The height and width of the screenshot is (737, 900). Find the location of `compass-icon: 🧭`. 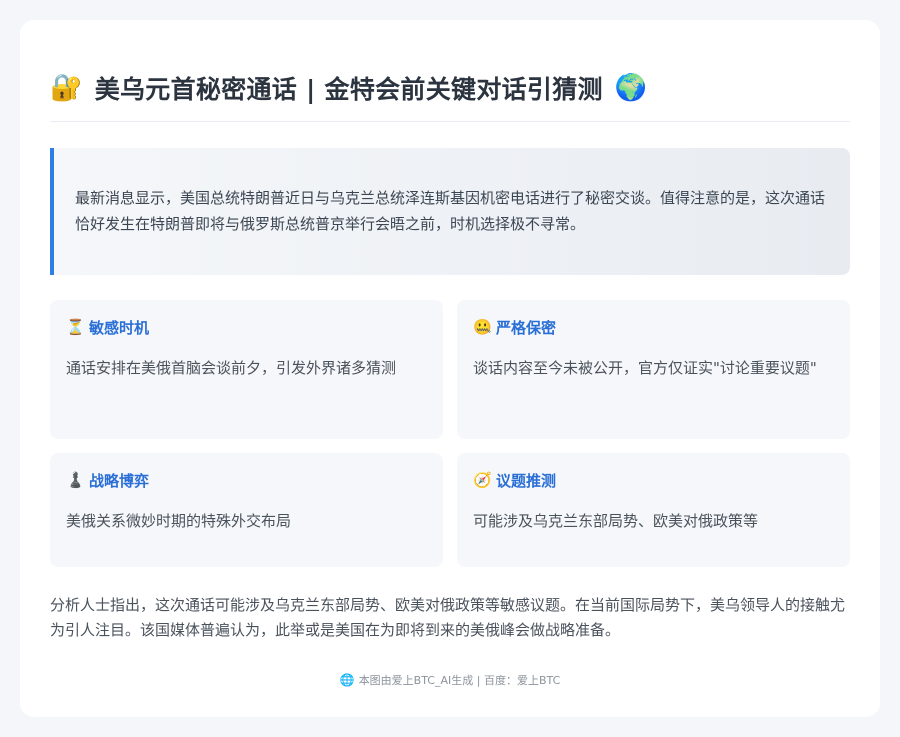

compass-icon: 🧭 is located at coordinates (482, 480).